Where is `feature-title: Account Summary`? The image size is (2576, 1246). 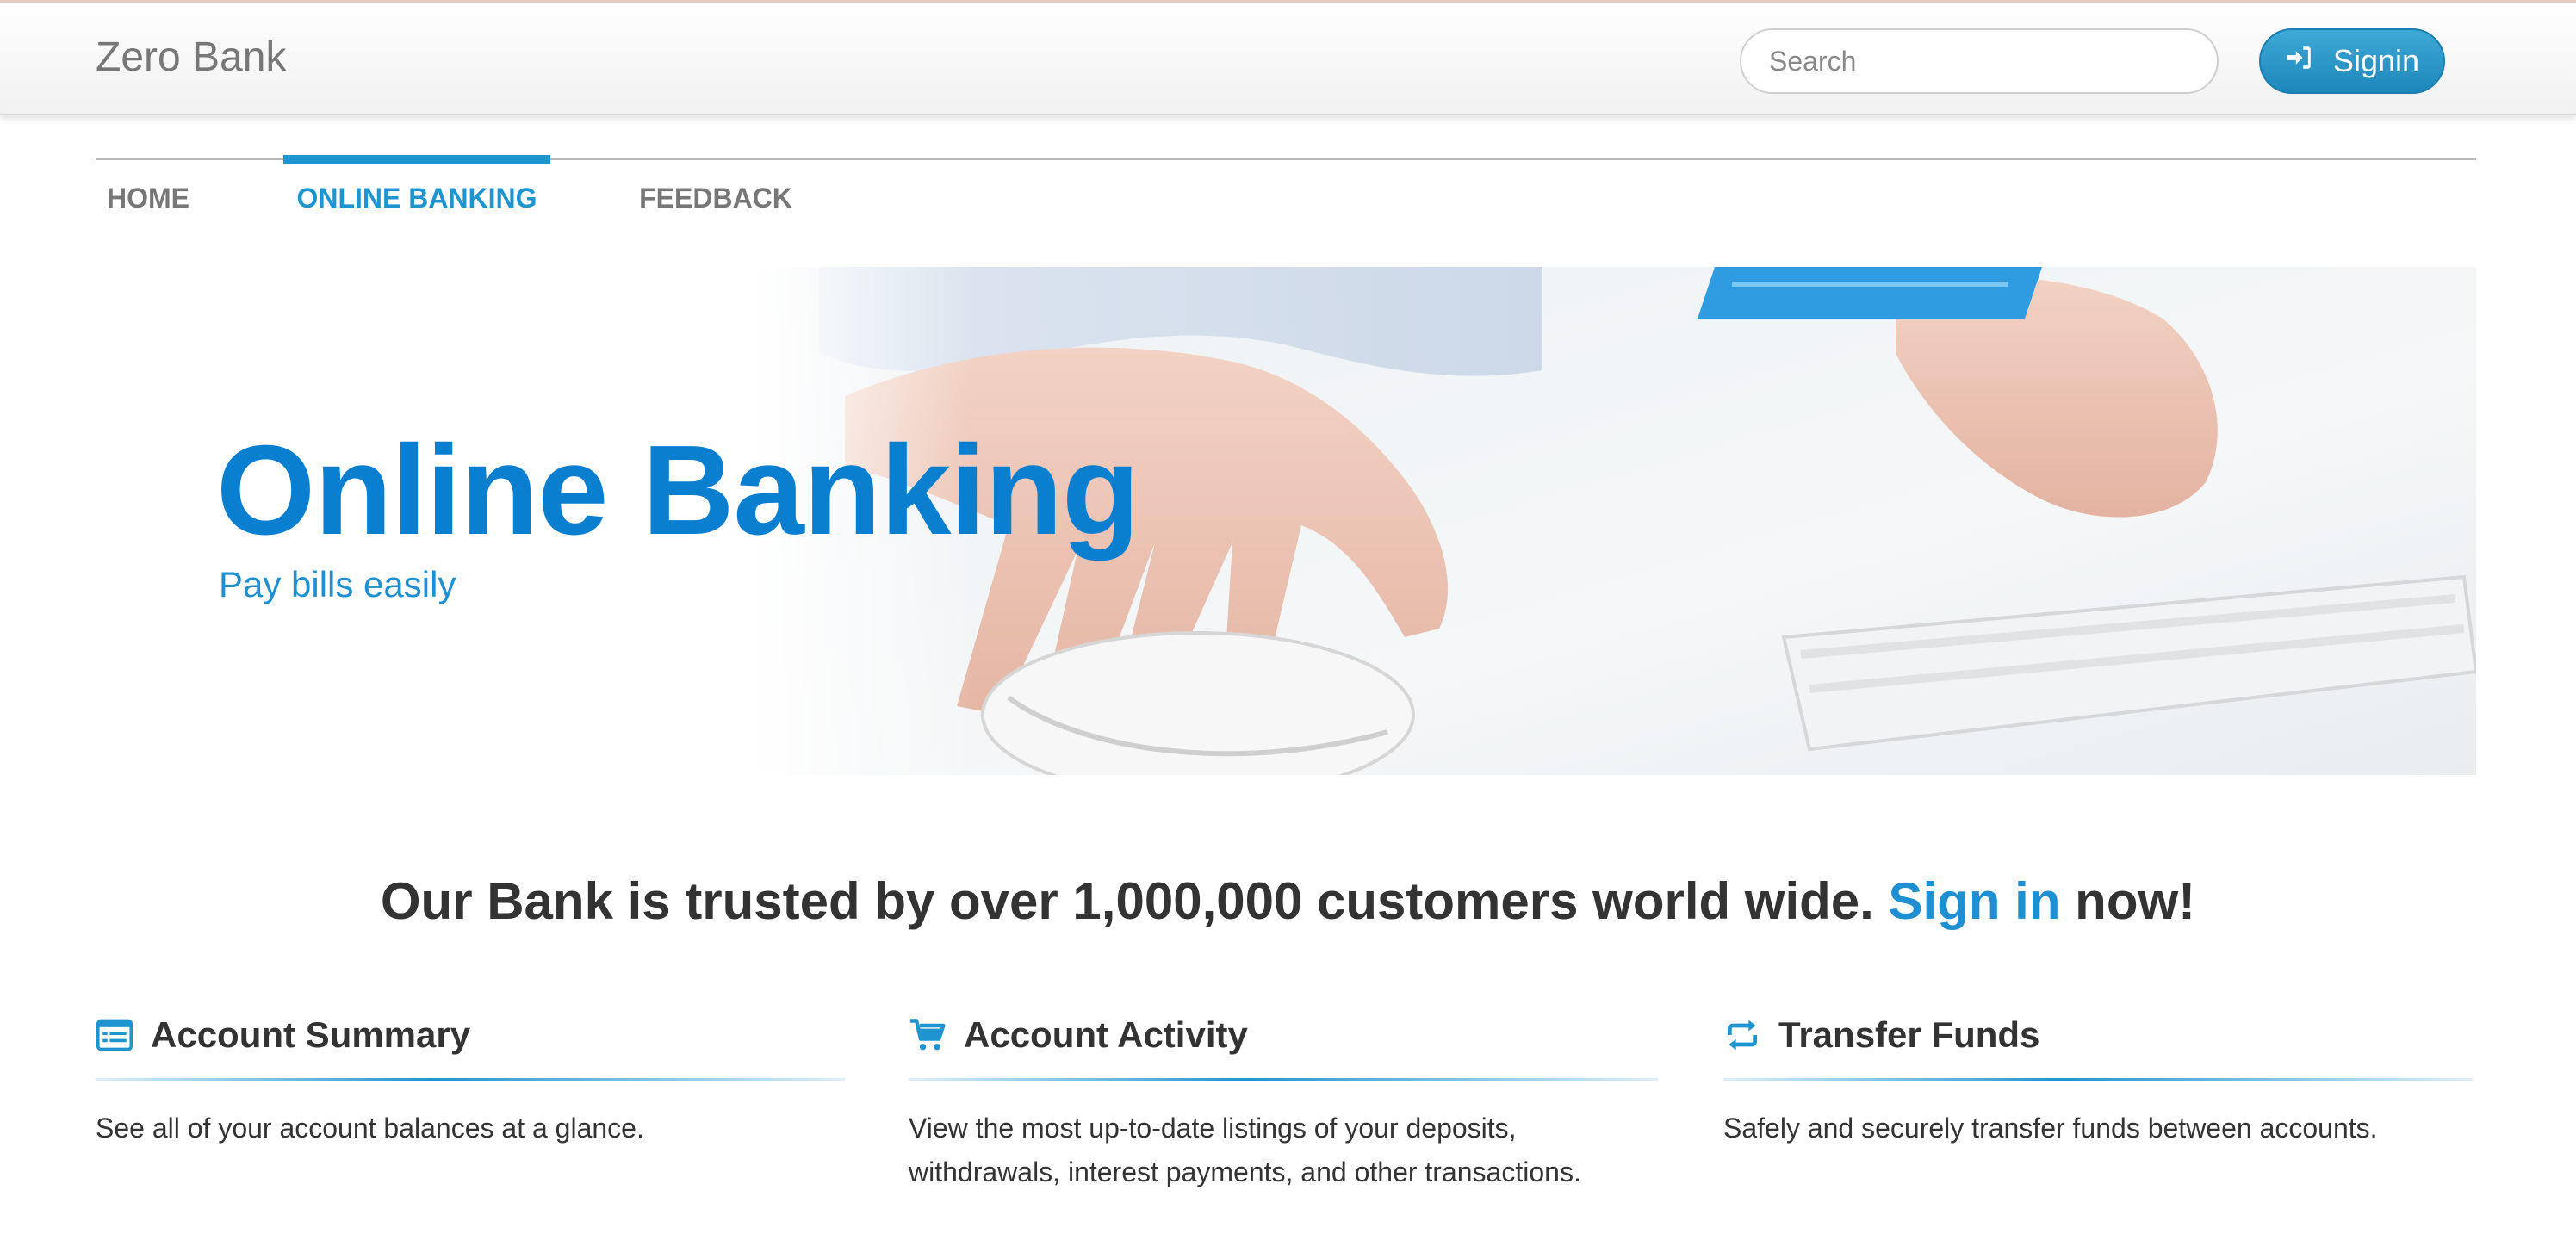 feature-title: Account Summary is located at coordinates (311, 1034).